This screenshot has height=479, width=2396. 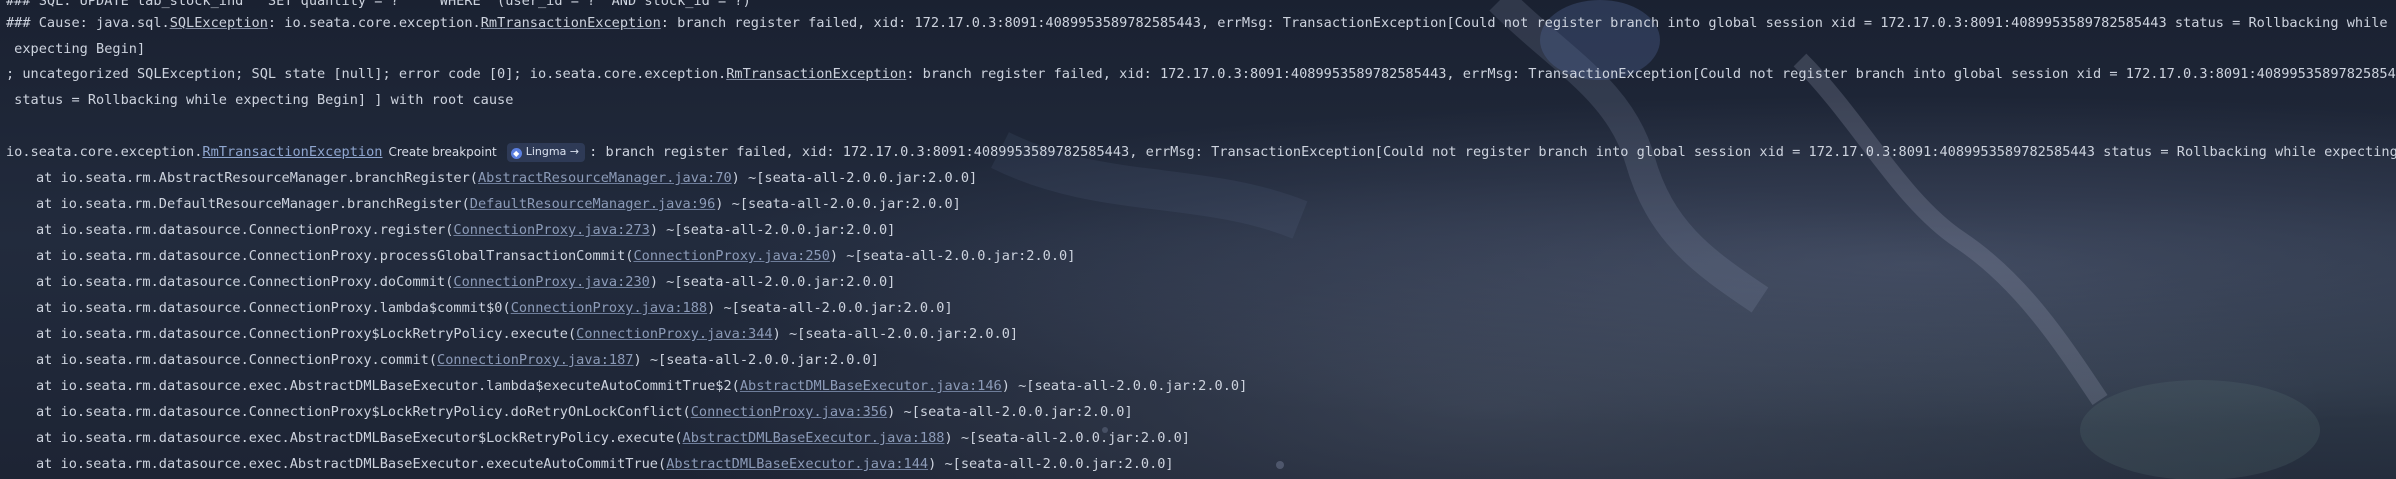 What do you see at coordinates (516, 153) in the screenshot?
I see `lingma-icon: ◆` at bounding box center [516, 153].